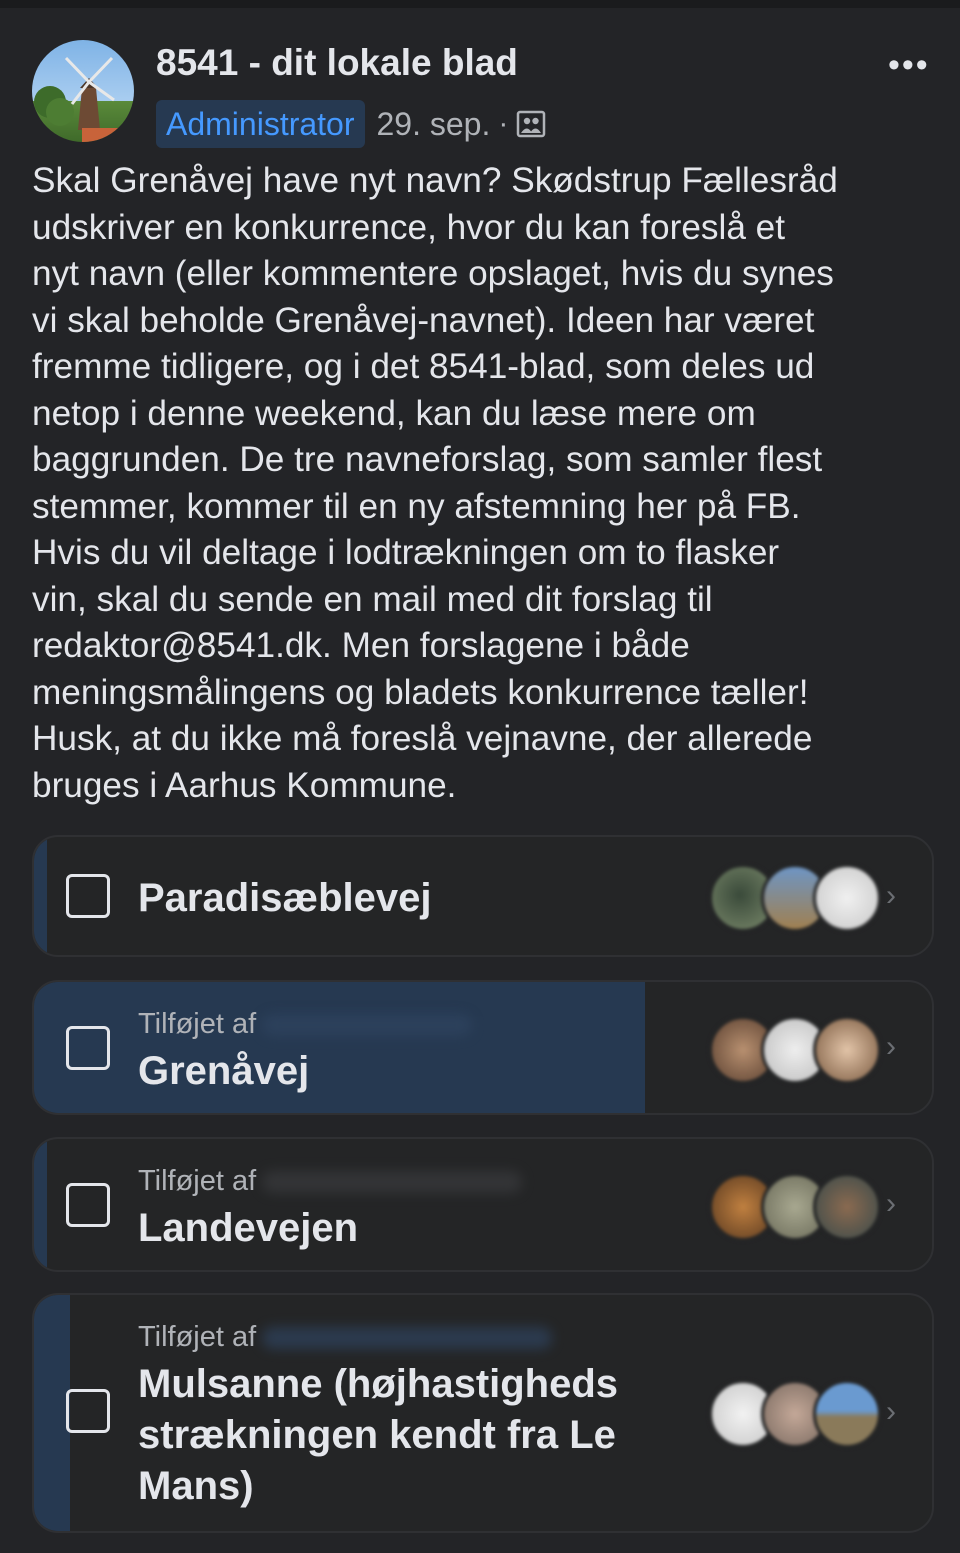 This screenshot has width=960, height=1553. I want to click on more-options-icon: •••, so click(909, 65).